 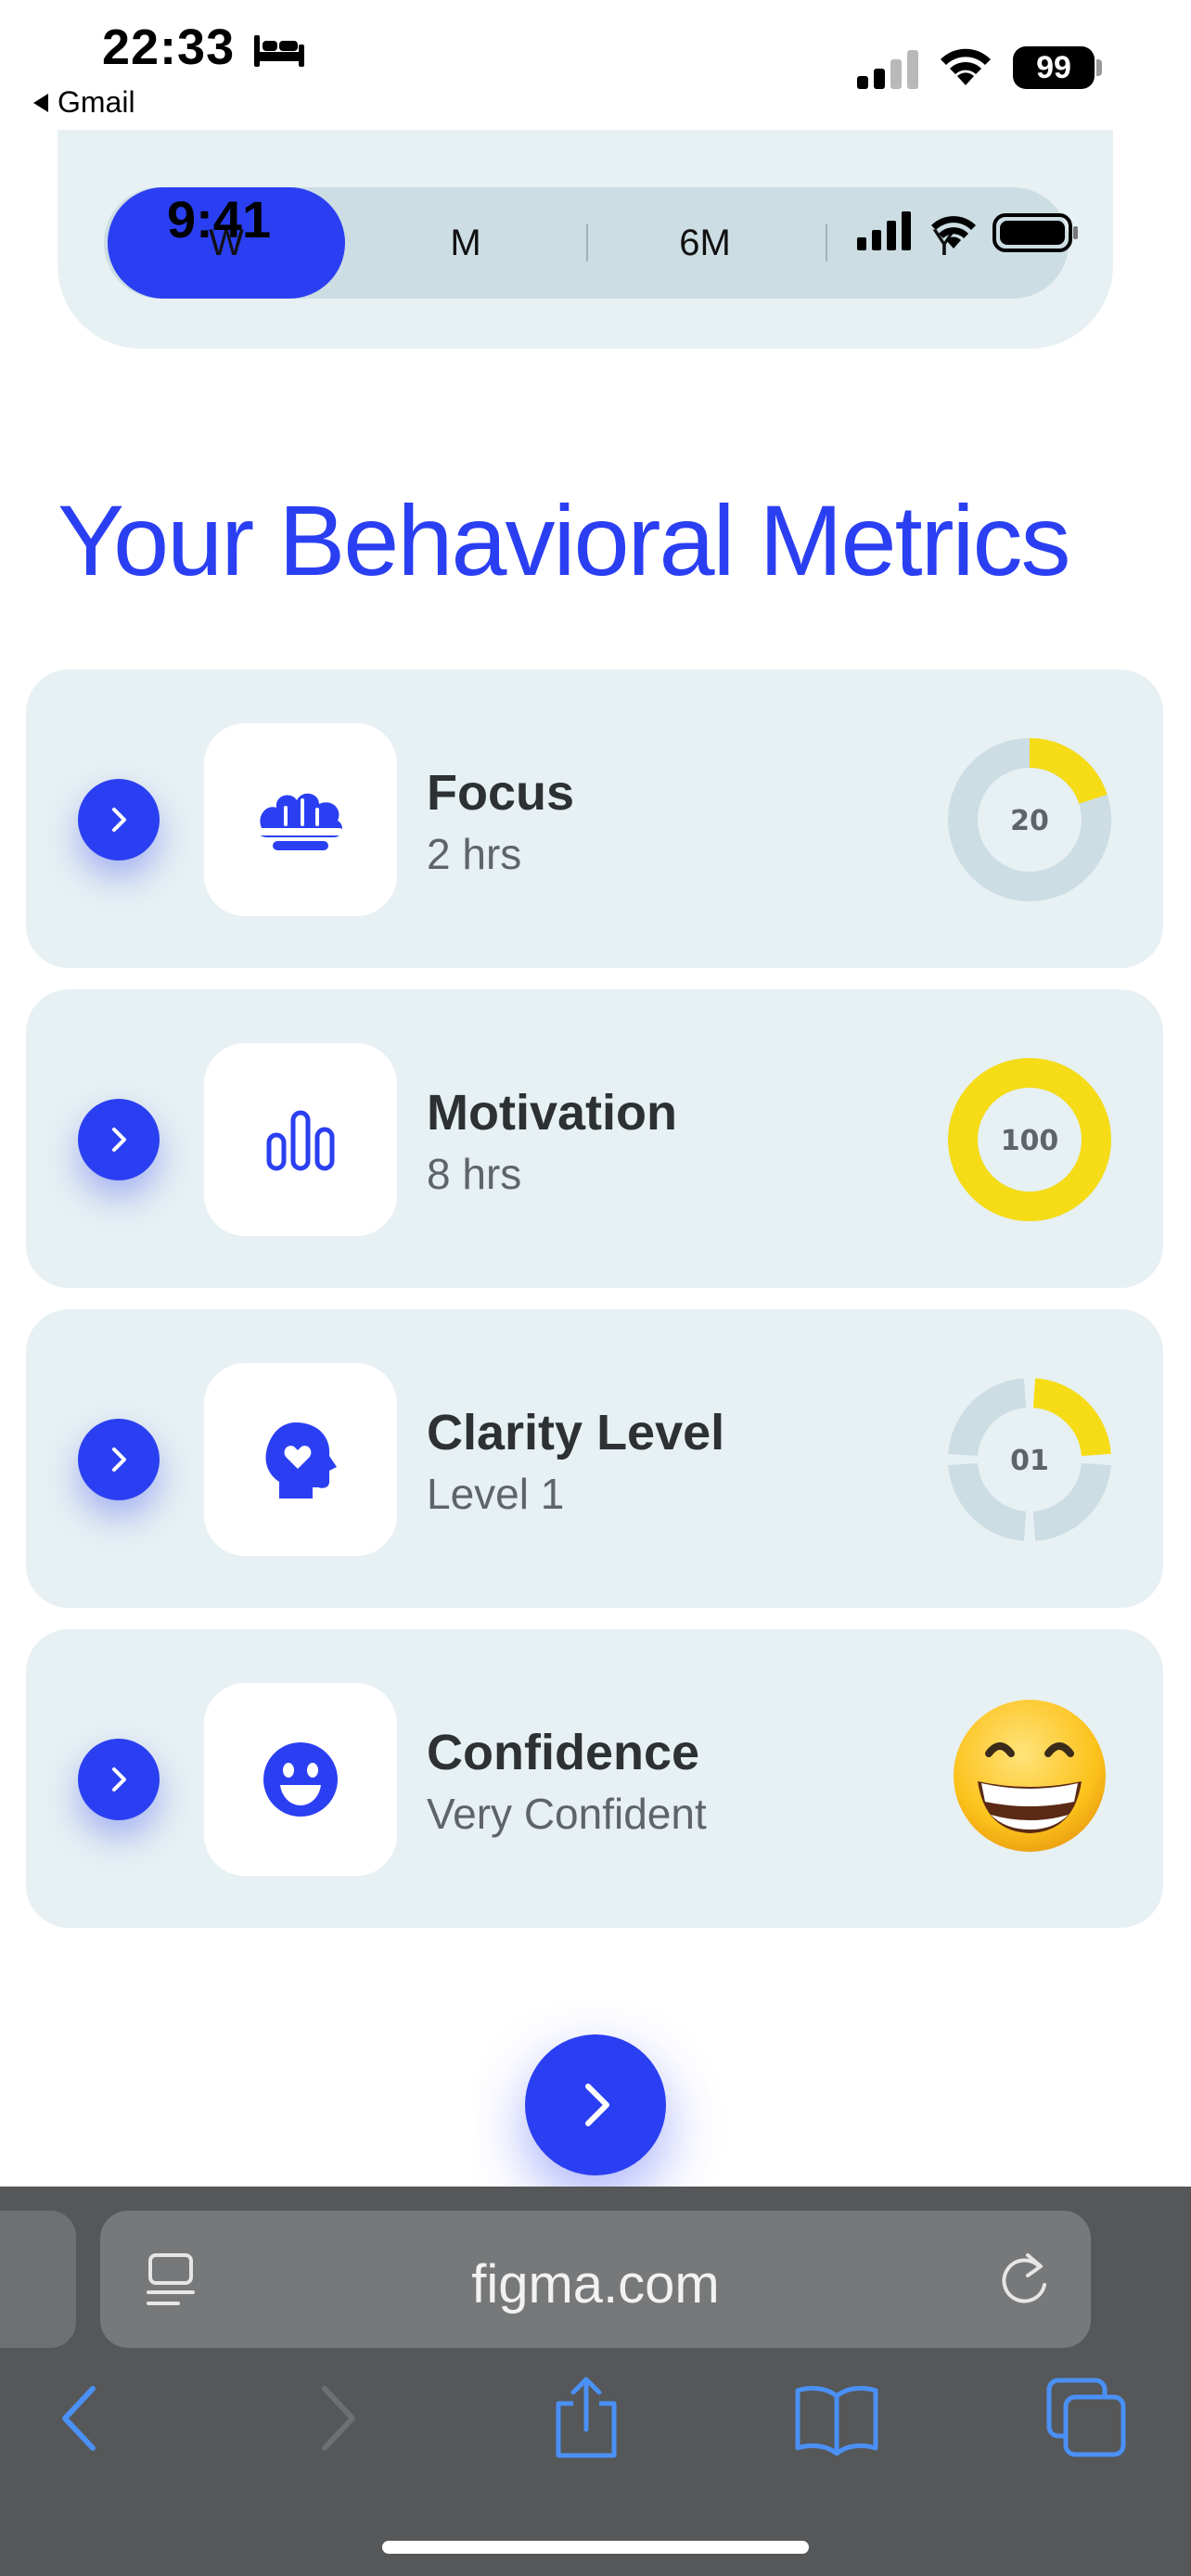 I want to click on back-arrow-icon, so click(x=79, y=2419).